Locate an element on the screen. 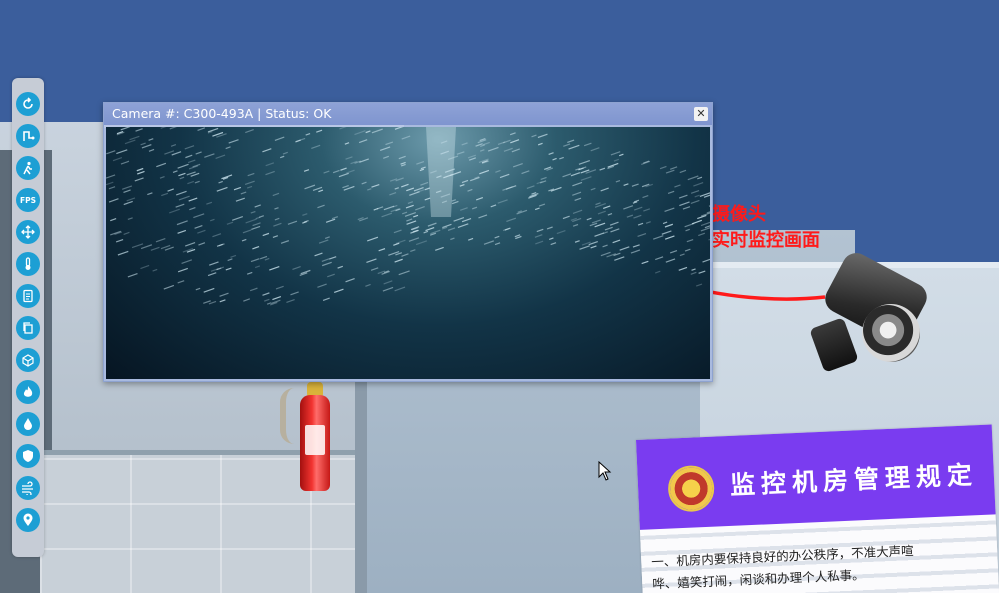 The height and width of the screenshot is (593, 999). location-button is located at coordinates (28, 520).